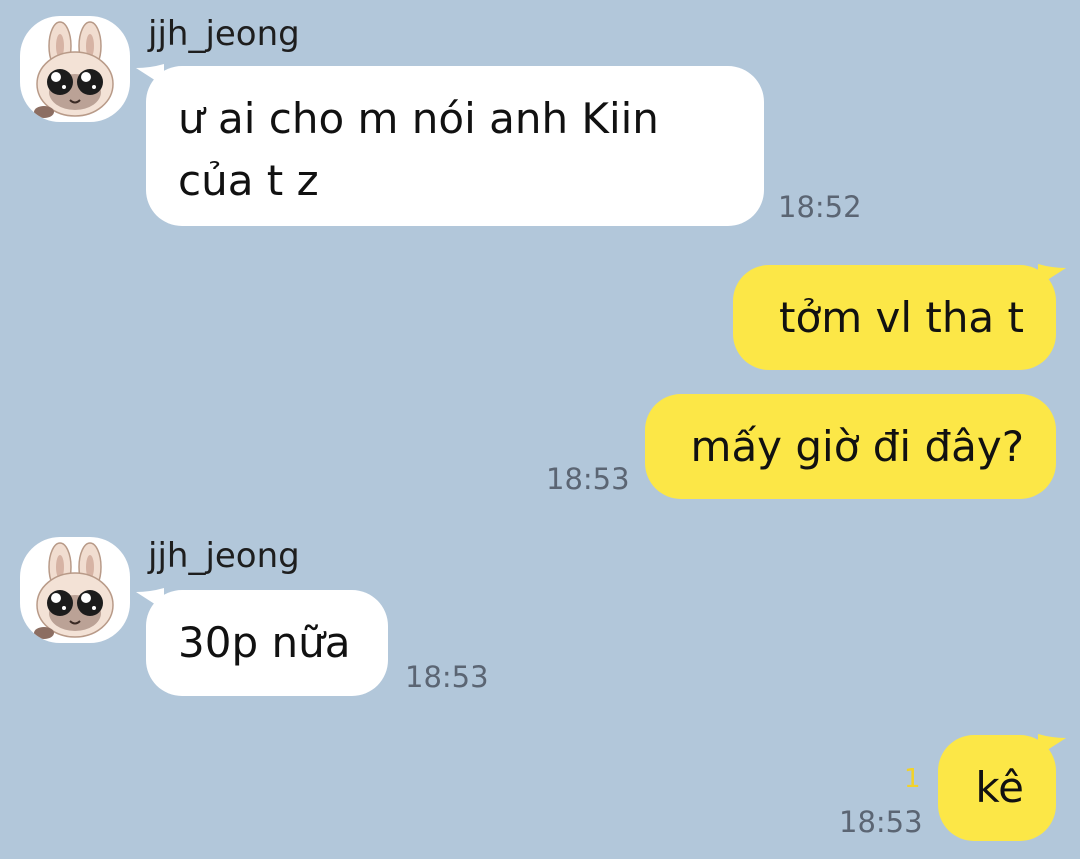 The height and width of the screenshot is (859, 1080). What do you see at coordinates (999, 787) in the screenshot?
I see `message-text: kê` at bounding box center [999, 787].